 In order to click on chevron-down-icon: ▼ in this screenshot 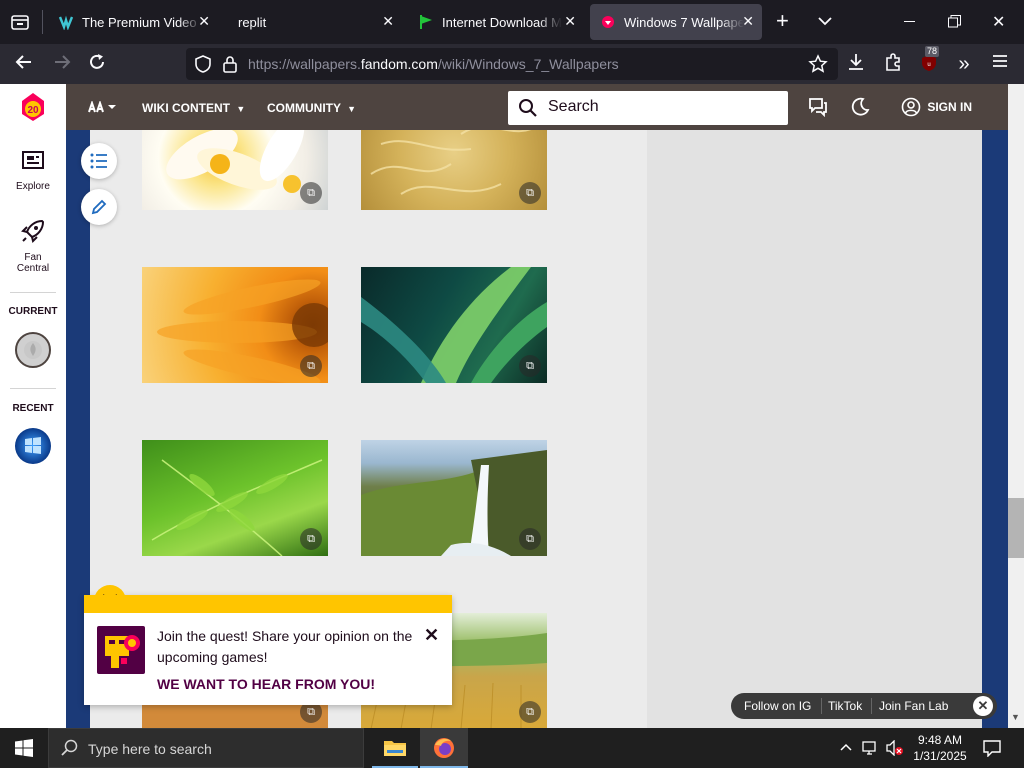, I will do `click(241, 109)`.